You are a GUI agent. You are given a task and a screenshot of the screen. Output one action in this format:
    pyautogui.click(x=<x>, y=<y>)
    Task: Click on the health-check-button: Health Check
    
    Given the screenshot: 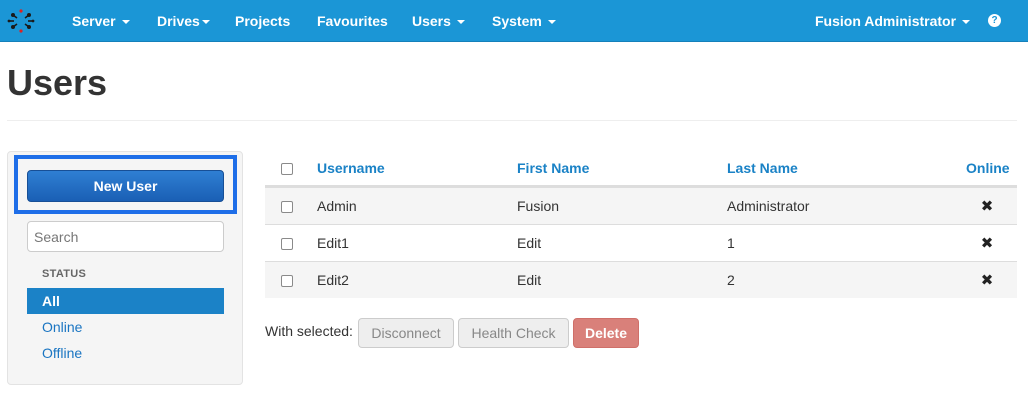 What is the action you would take?
    pyautogui.click(x=513, y=333)
    